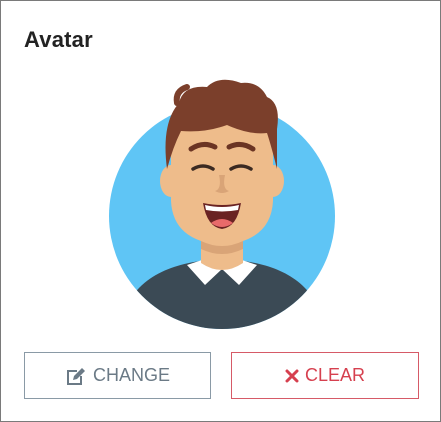 The height and width of the screenshot is (422, 441). I want to click on clear-button: CLEAR, so click(325, 375).